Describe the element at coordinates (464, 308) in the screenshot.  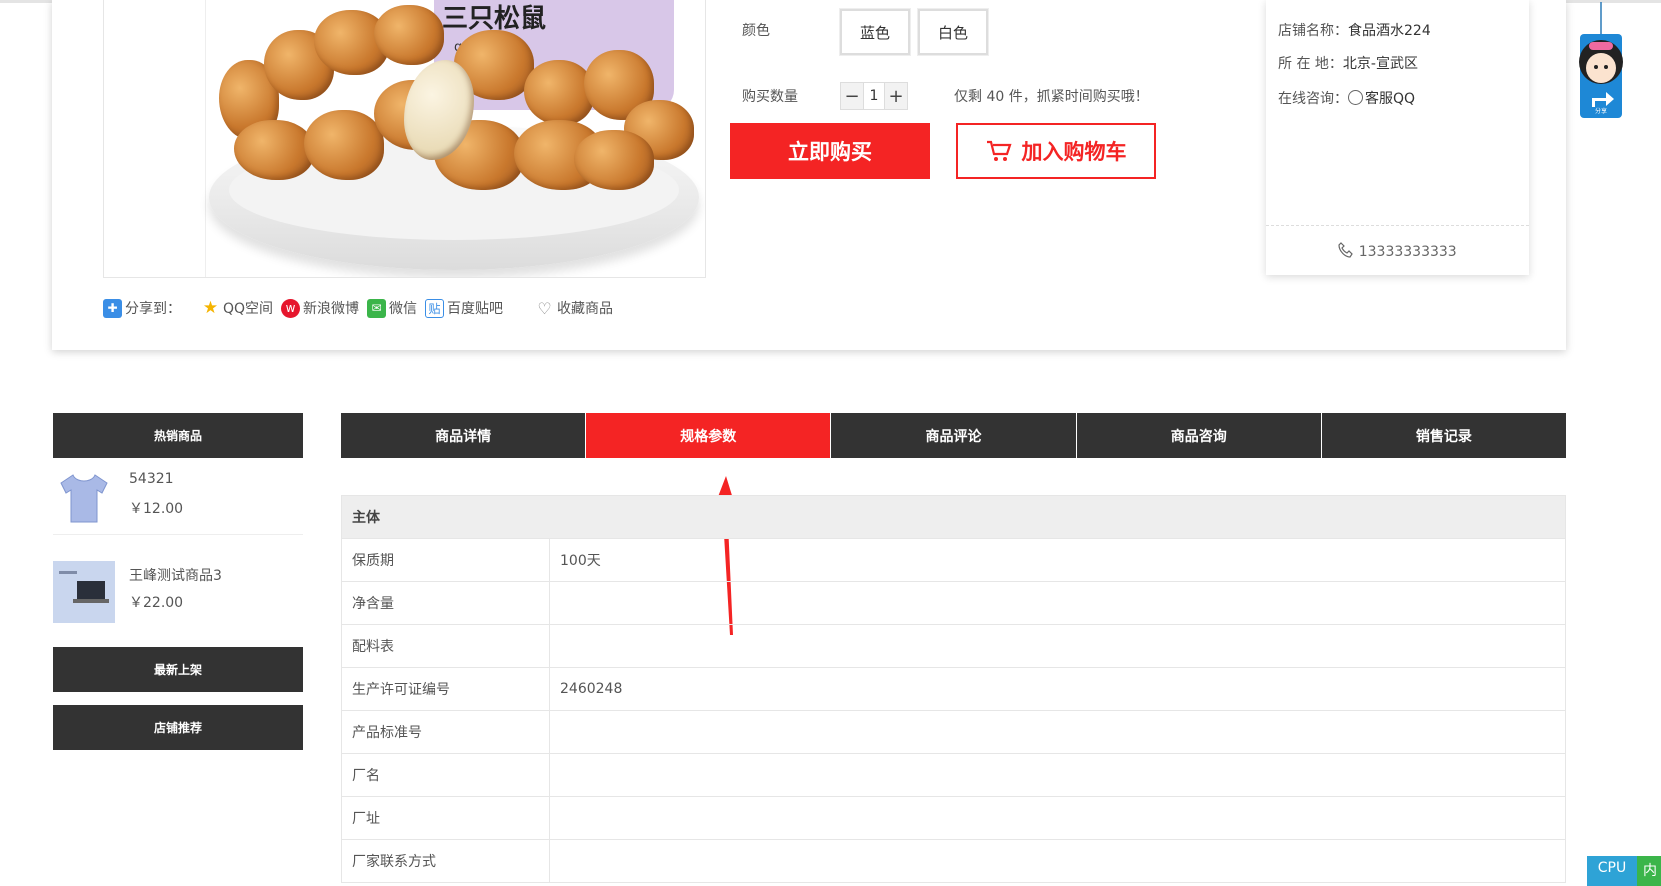
I see `share-tieba: 贴百度贴吧` at that location.